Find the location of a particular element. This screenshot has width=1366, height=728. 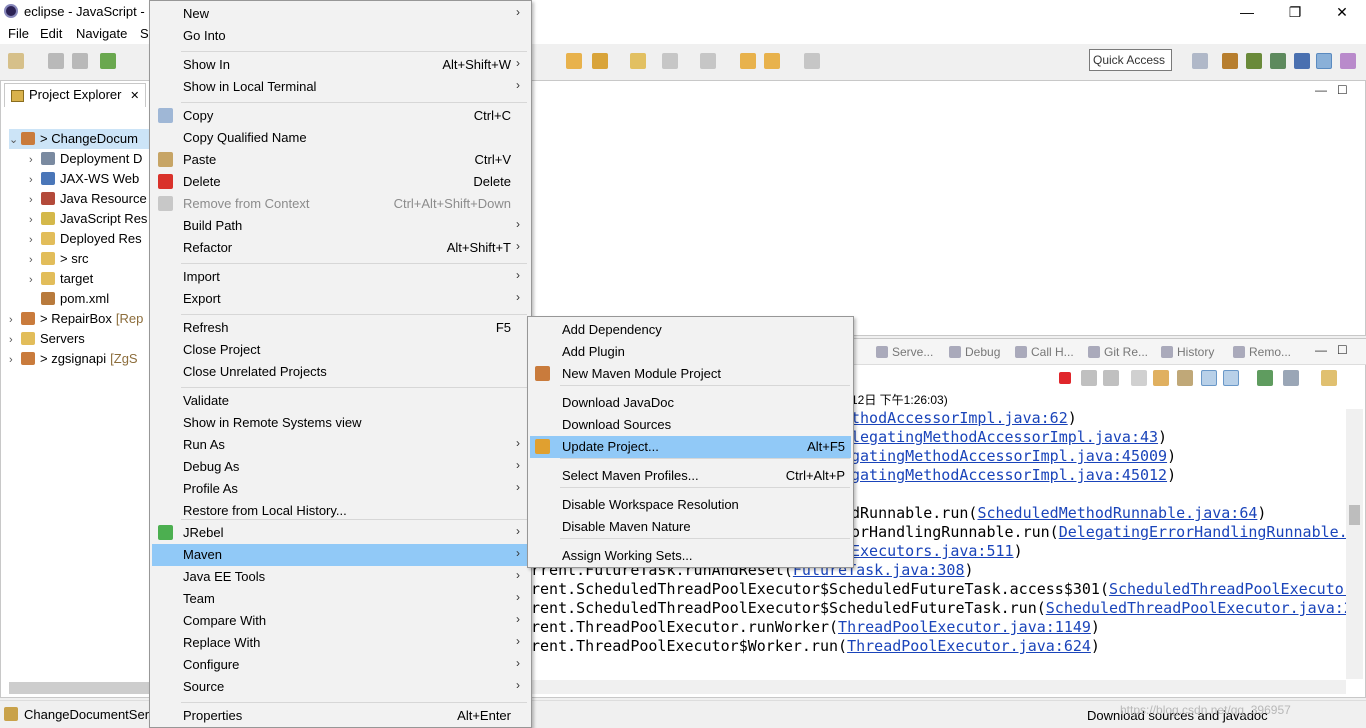

menu-item-properties: Properties Alt+Enter is located at coordinates (340, 716).